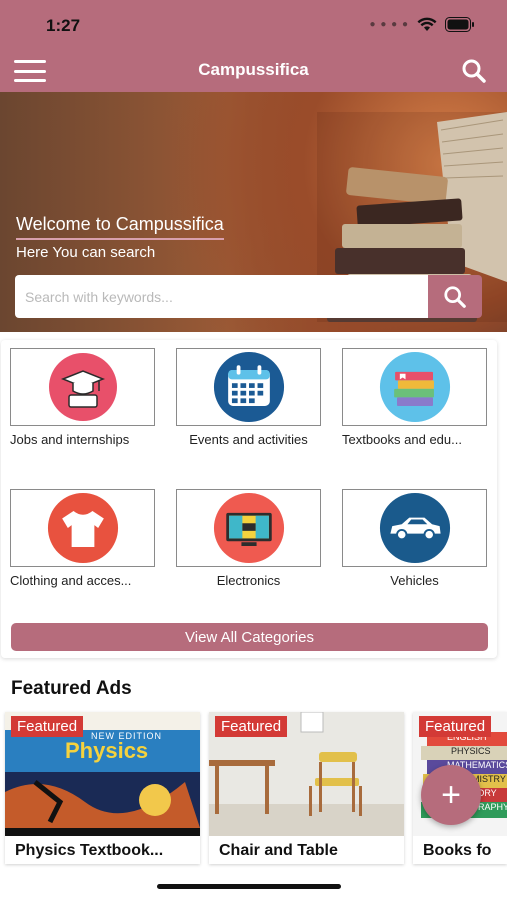  I want to click on calendar-icon, so click(249, 387).